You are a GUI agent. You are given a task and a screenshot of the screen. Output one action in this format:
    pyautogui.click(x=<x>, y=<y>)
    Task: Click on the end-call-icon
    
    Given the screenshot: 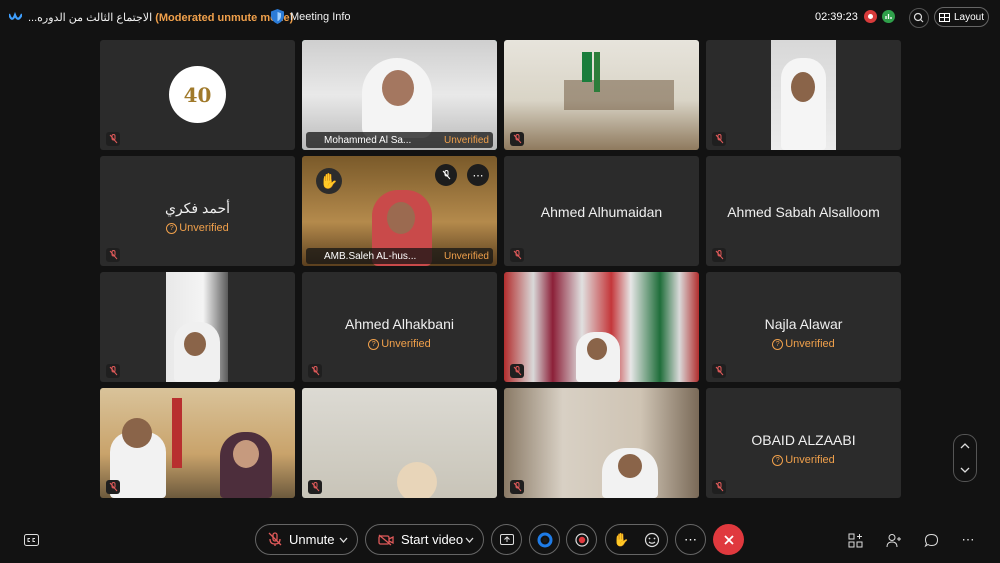 What is the action you would take?
    pyautogui.click(x=728, y=539)
    